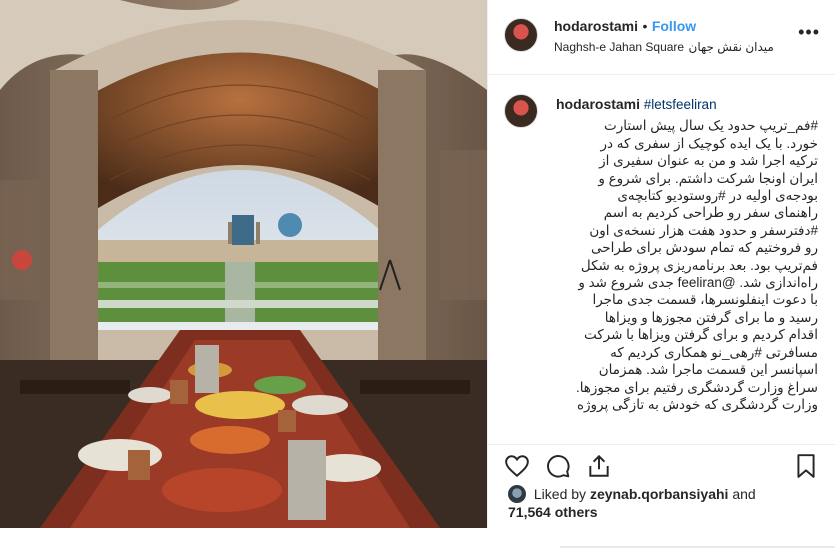  Describe the element at coordinates (599, 466) in the screenshot. I see `share-icon` at that location.